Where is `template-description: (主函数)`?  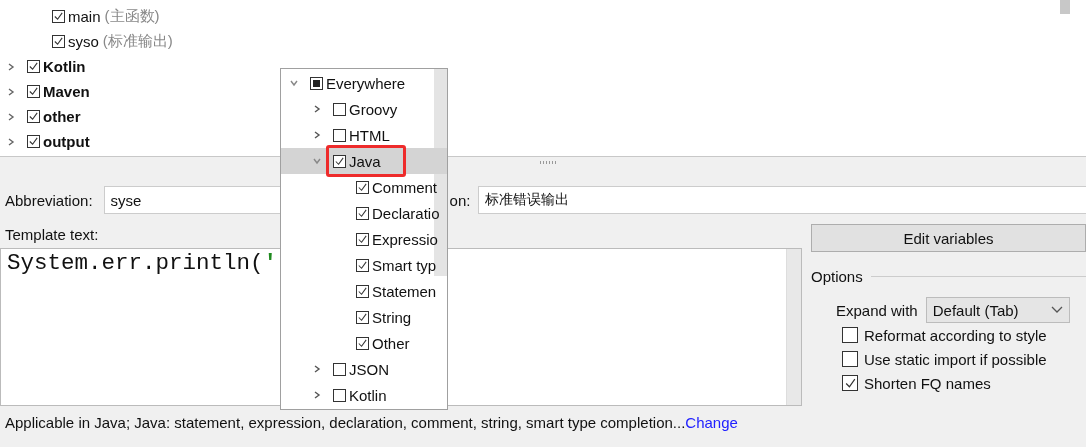 template-description: (主函数) is located at coordinates (132, 16).